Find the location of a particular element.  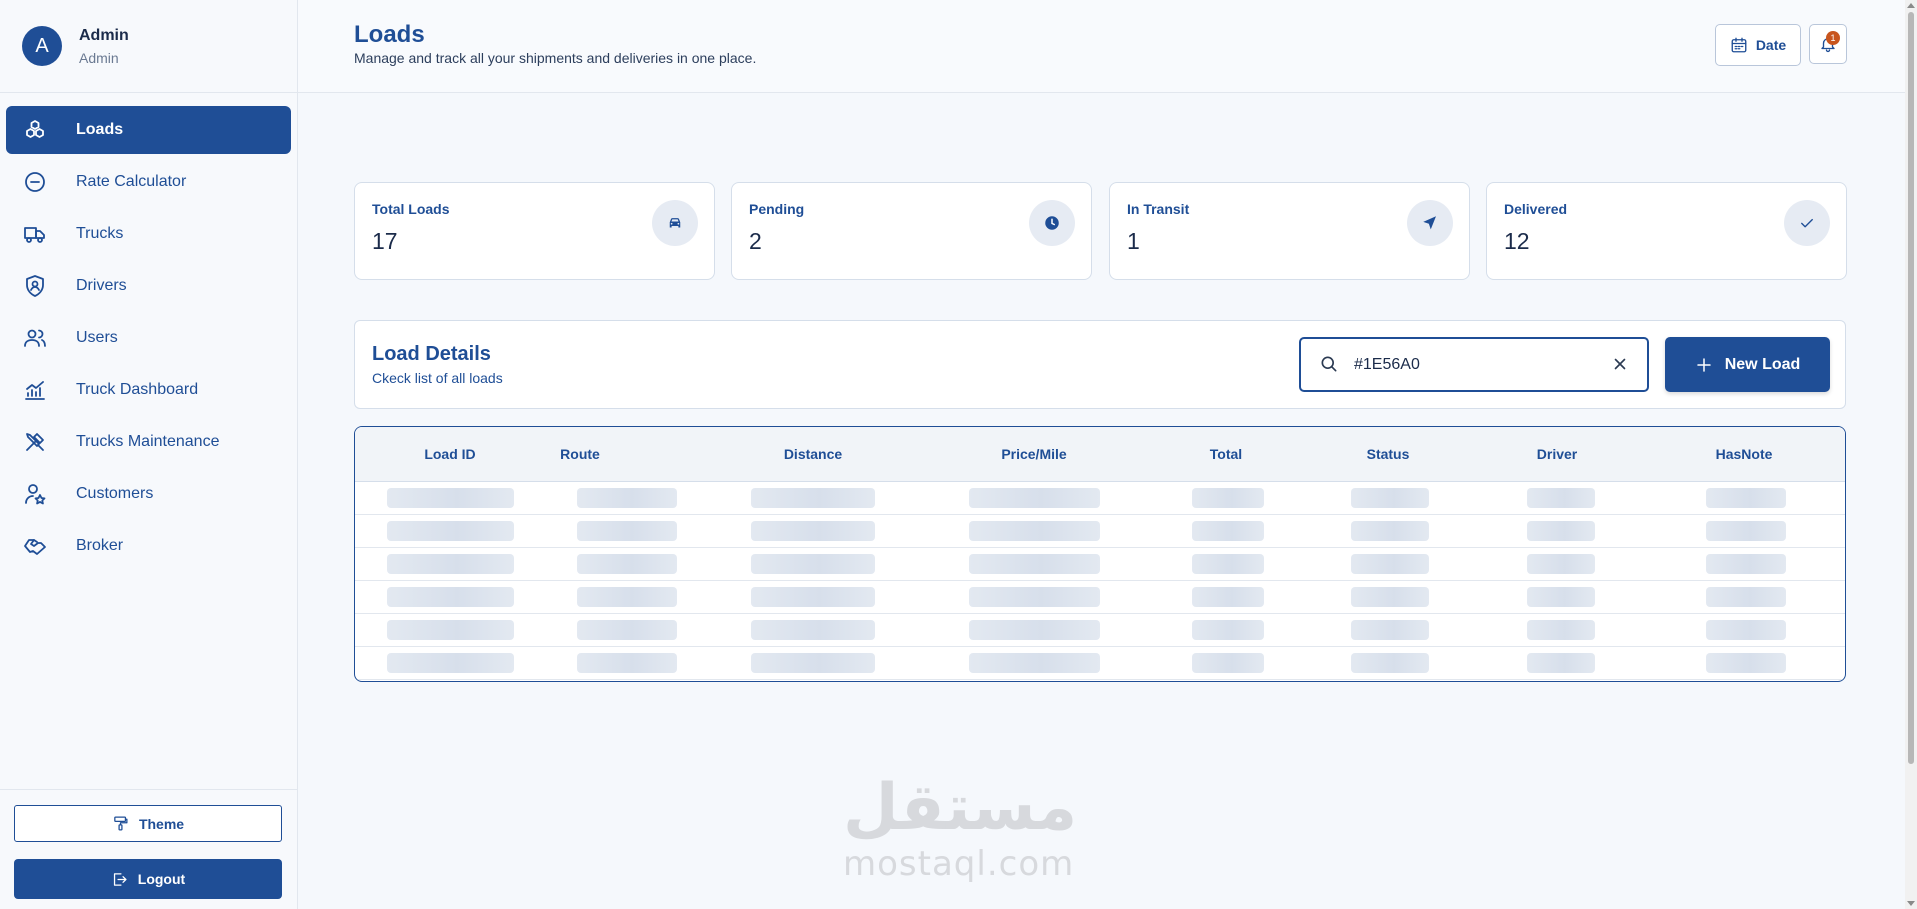

stat-card-delivered: Delivered 12 is located at coordinates (1666, 231).